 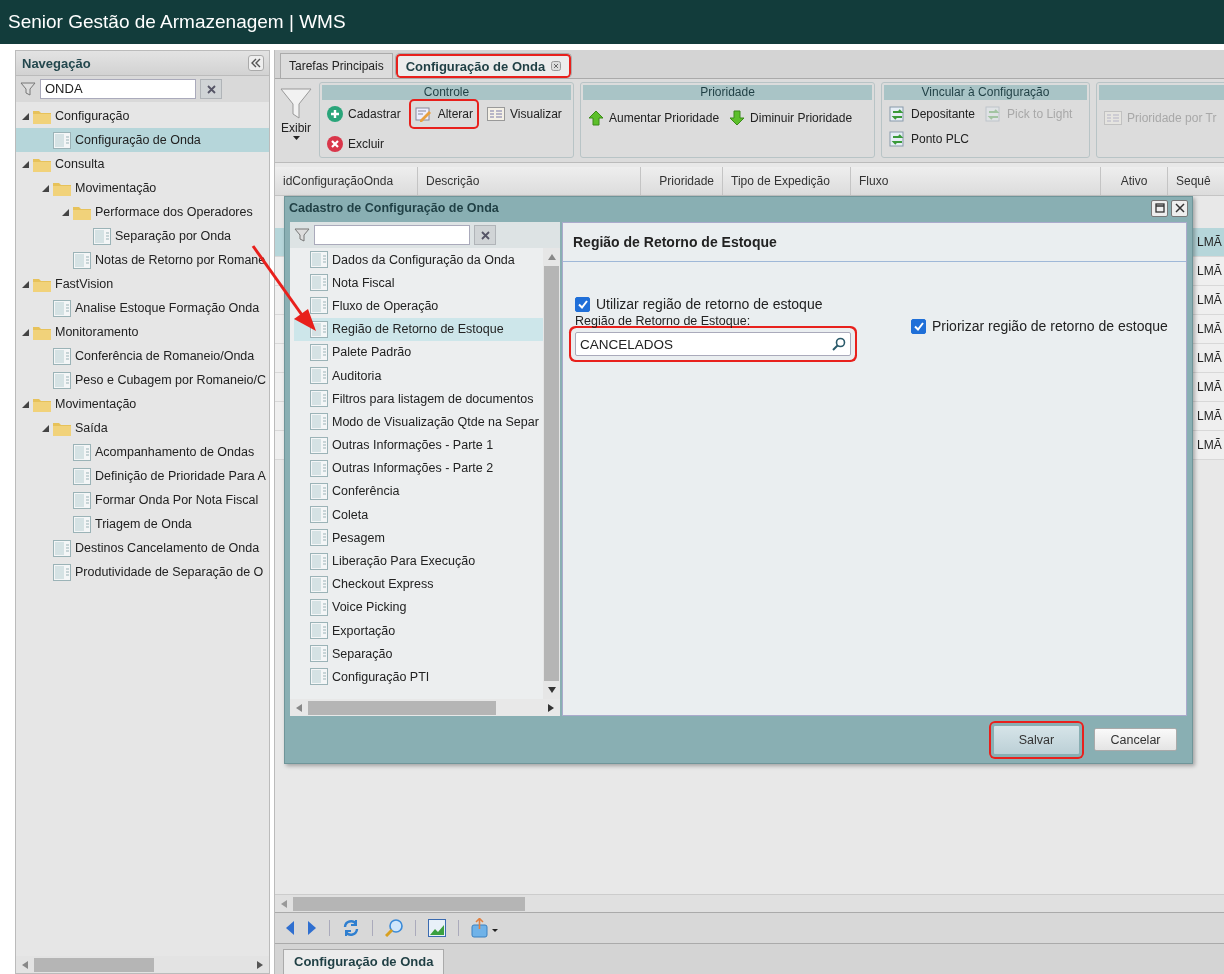 I want to click on exibir-button: Exibir, so click(x=296, y=122).